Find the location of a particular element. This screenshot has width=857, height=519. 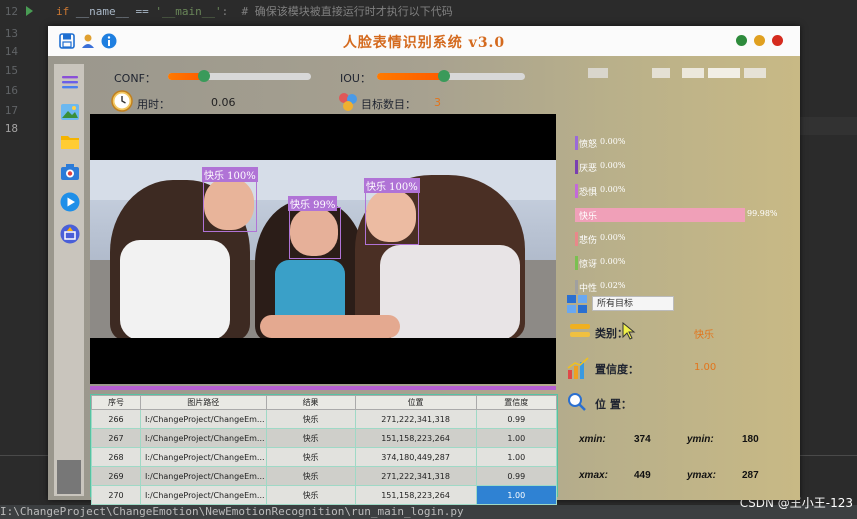

run-arrow-icon is located at coordinates (29, 11).